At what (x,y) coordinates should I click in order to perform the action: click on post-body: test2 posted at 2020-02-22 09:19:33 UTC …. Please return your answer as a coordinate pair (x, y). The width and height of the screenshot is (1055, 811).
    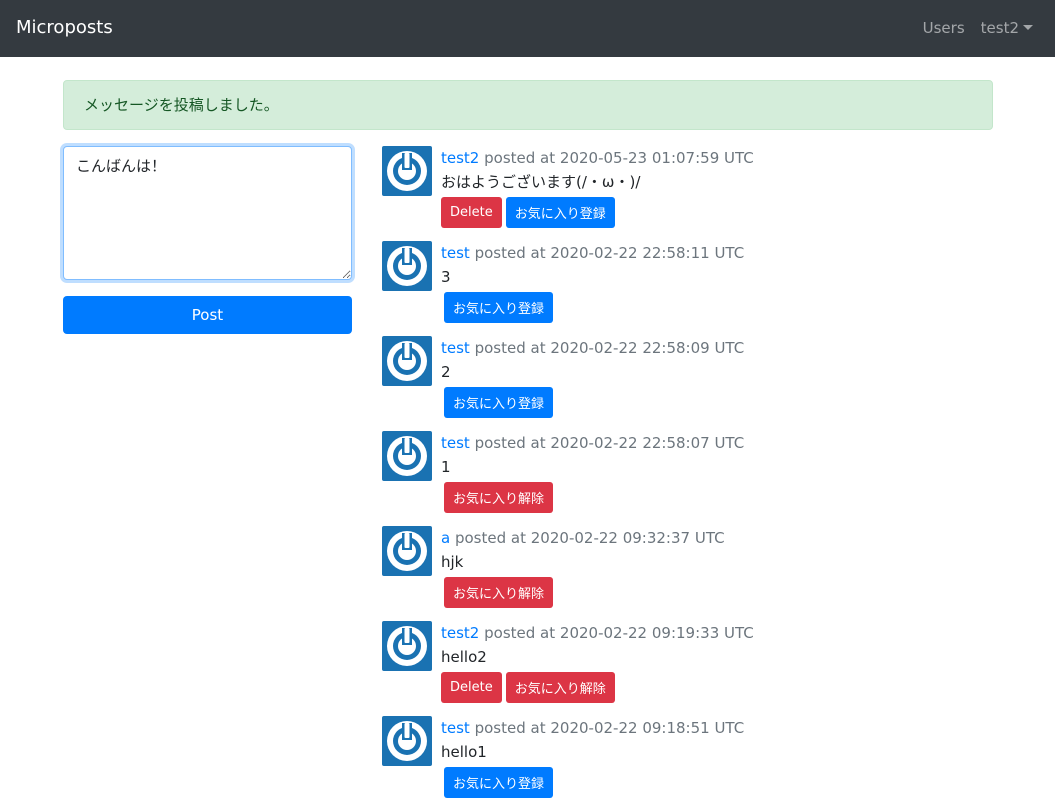
    Looking at the image, I should click on (597, 663).